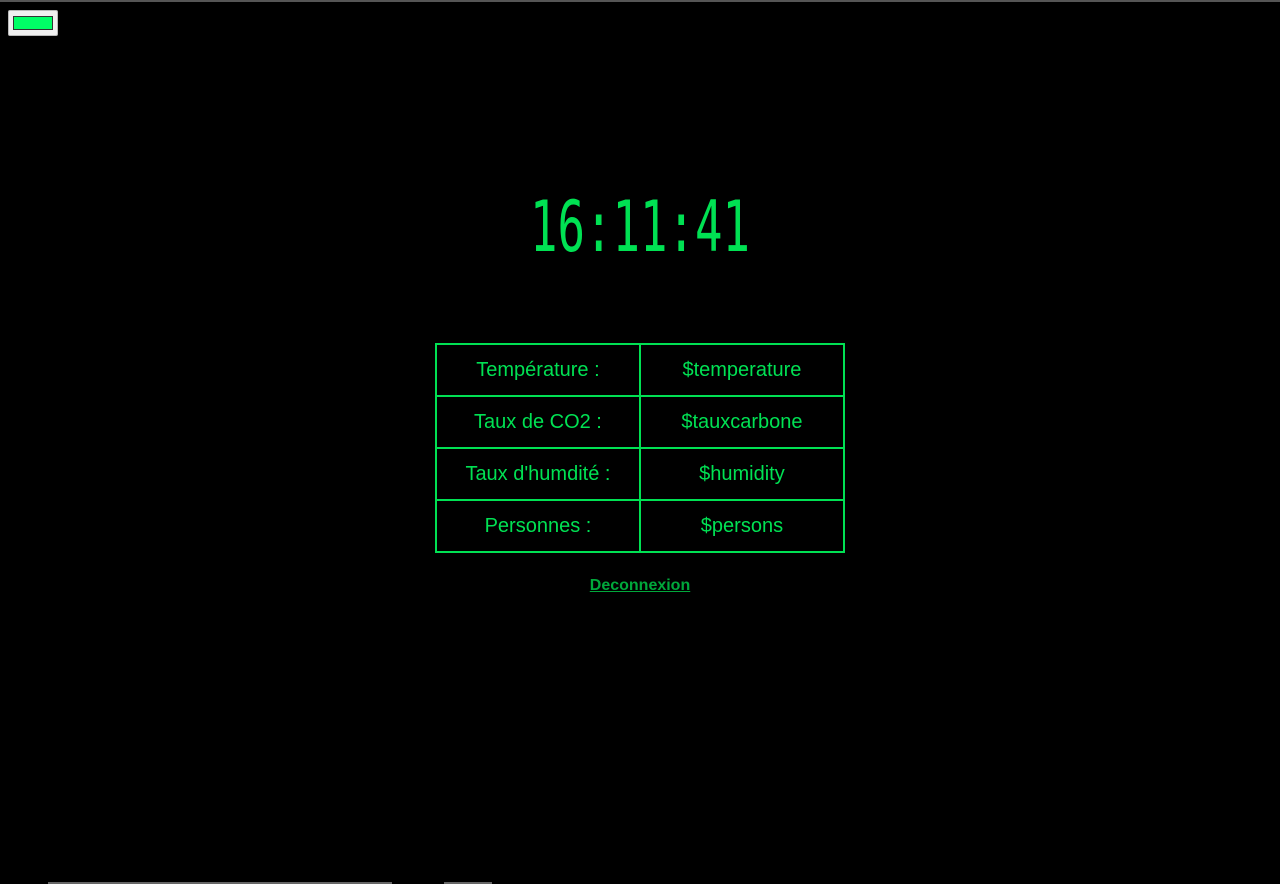 This screenshot has width=1280, height=884. I want to click on temperature-value: $temperature, so click(742, 370).